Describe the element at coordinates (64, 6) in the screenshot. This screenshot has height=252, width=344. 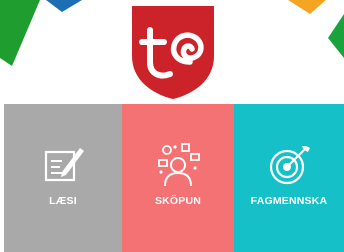
I see `blue-decoration-left` at that location.